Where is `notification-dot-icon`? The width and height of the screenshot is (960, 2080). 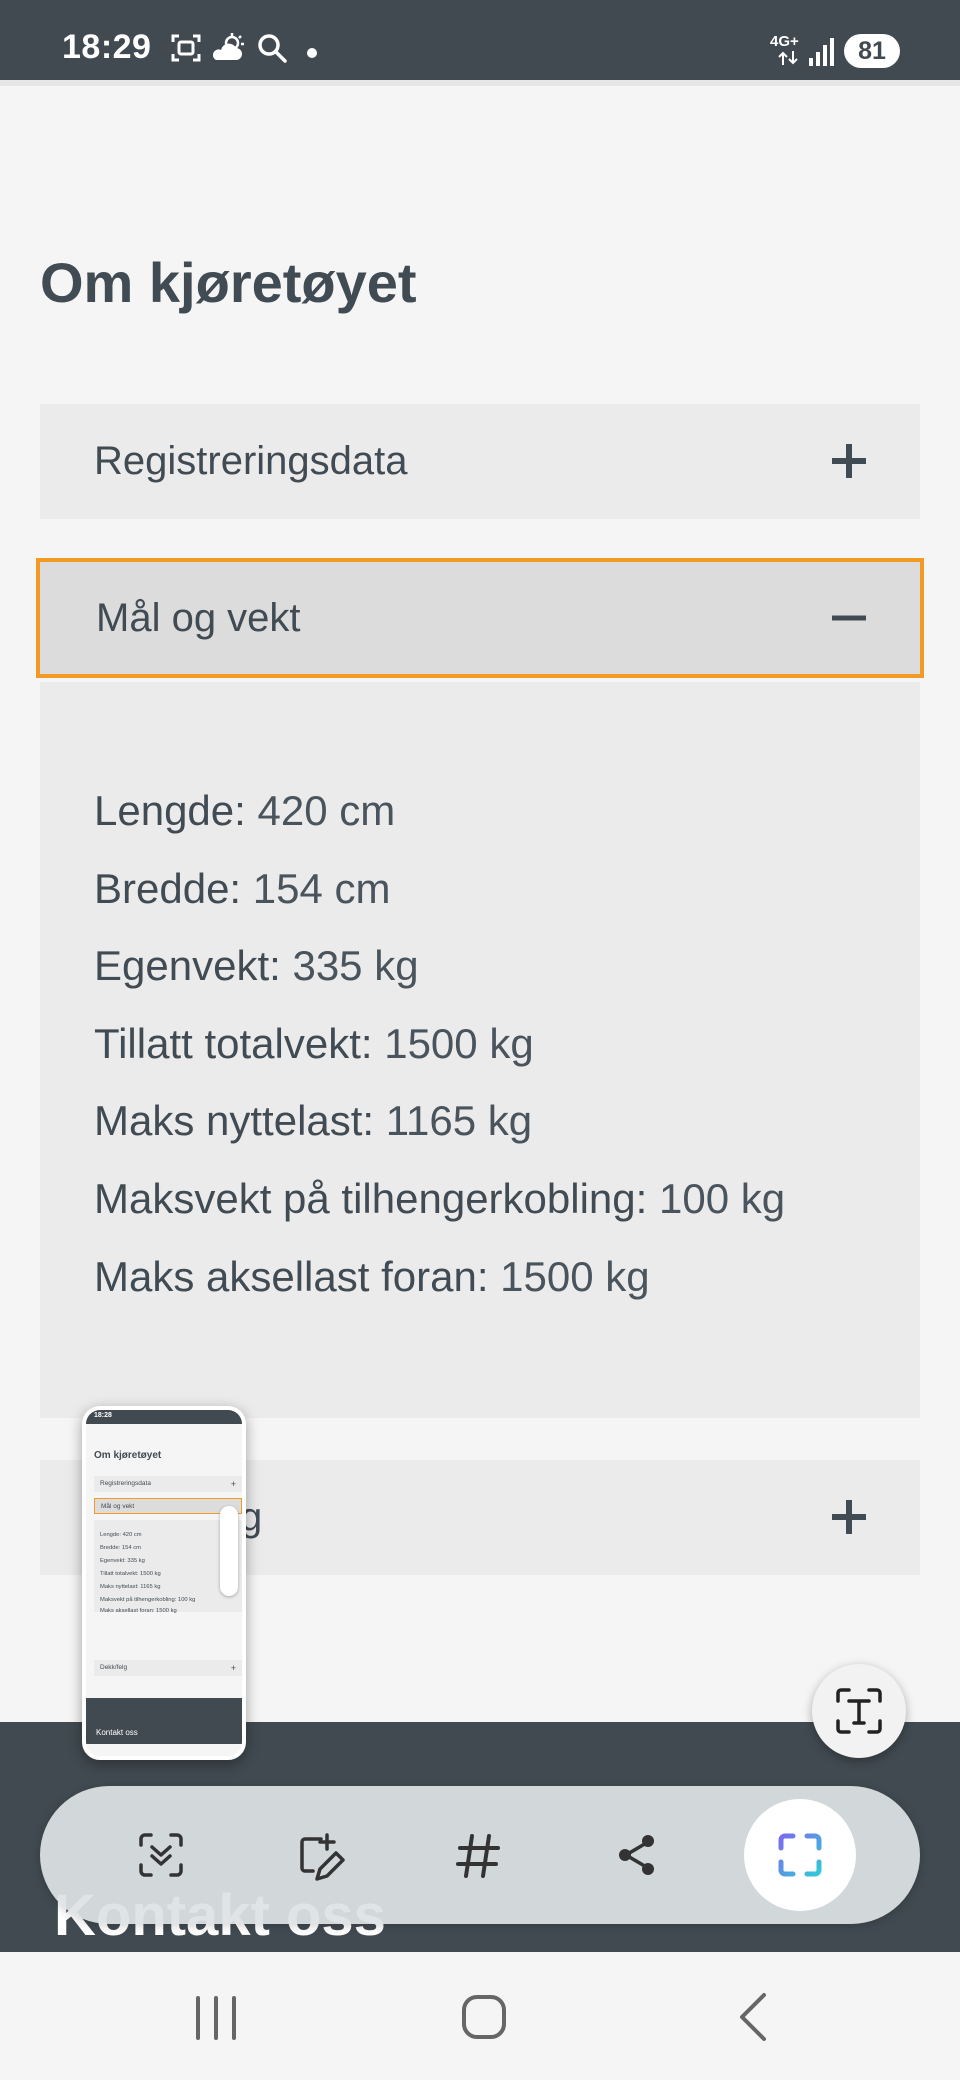 notification-dot-icon is located at coordinates (312, 55).